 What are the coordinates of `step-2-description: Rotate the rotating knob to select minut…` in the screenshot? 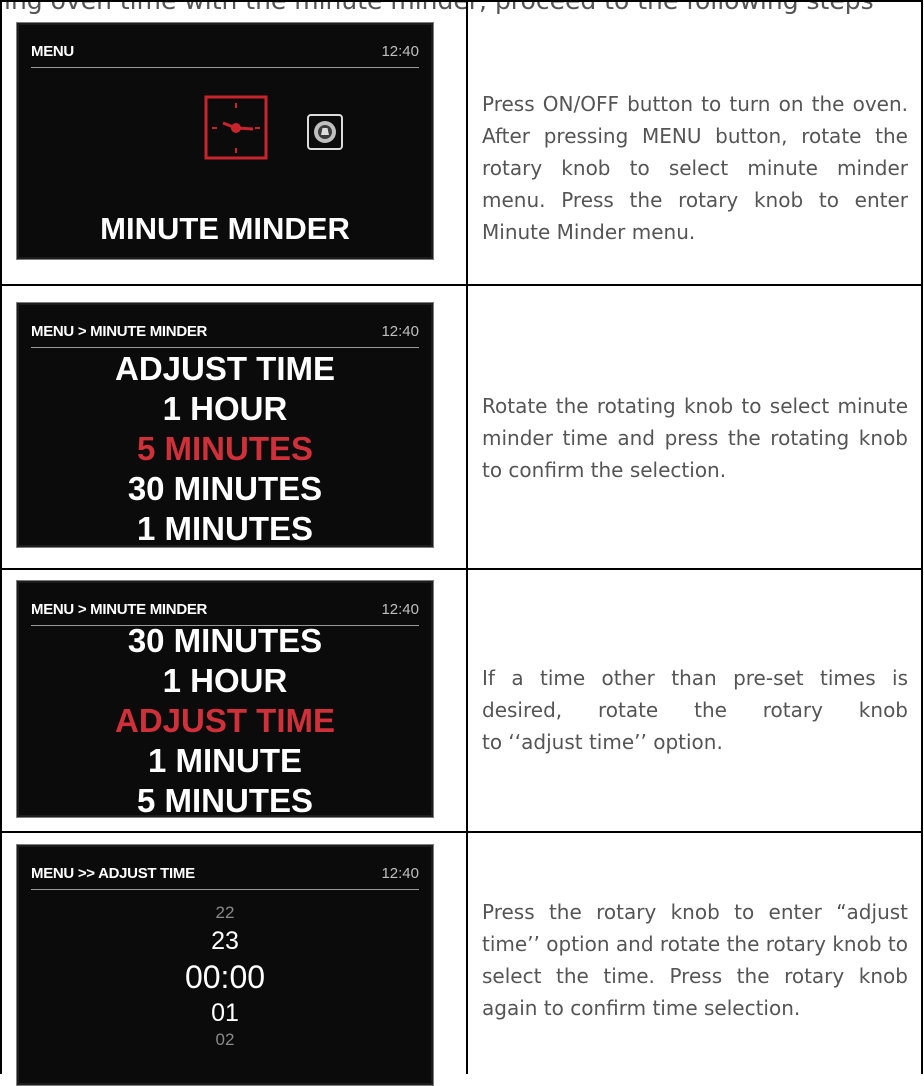 It's located at (695, 438).